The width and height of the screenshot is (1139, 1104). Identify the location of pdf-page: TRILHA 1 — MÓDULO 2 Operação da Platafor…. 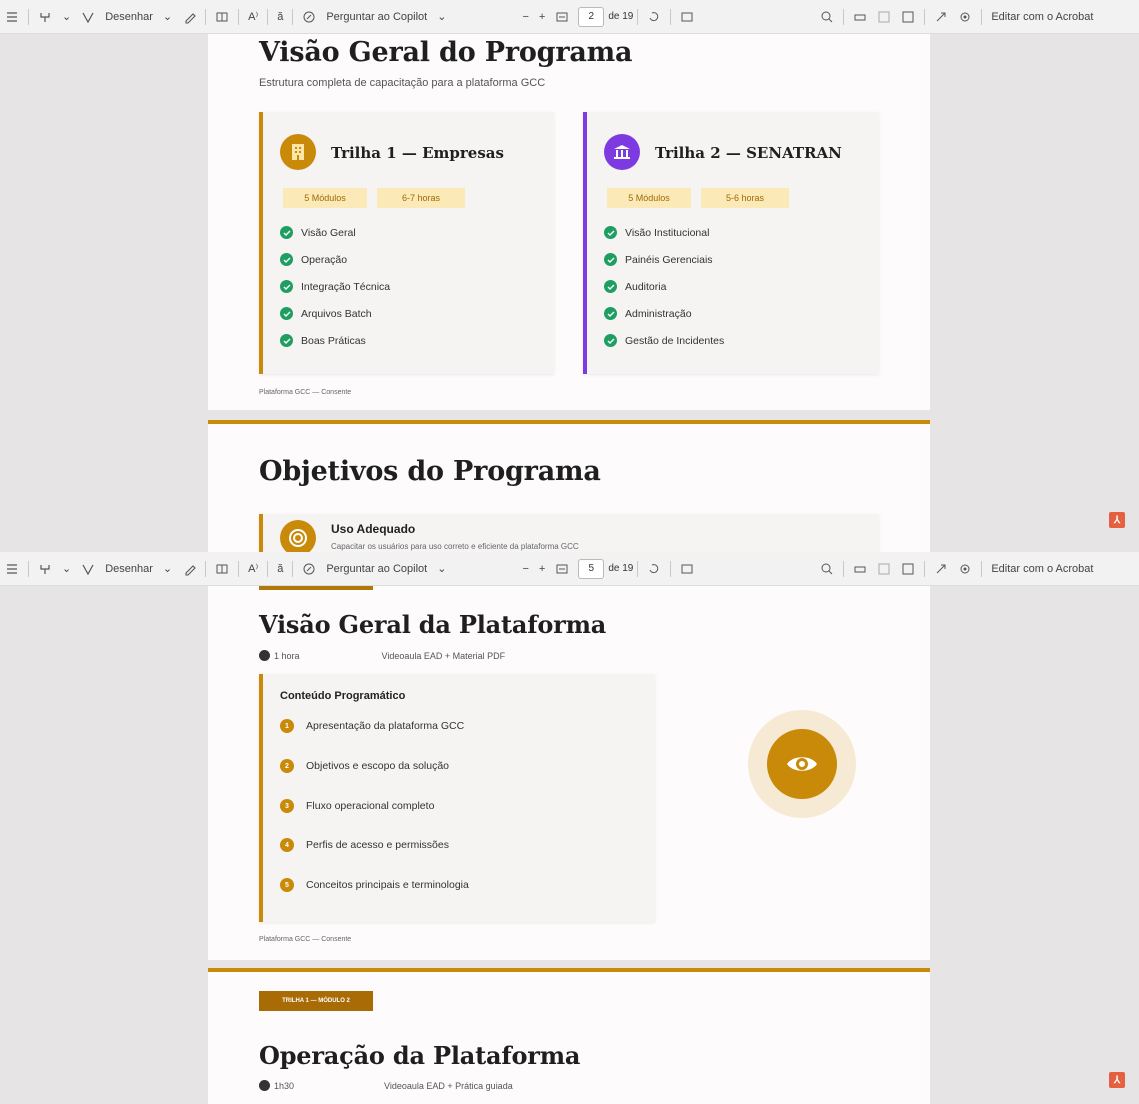
(569, 1036).